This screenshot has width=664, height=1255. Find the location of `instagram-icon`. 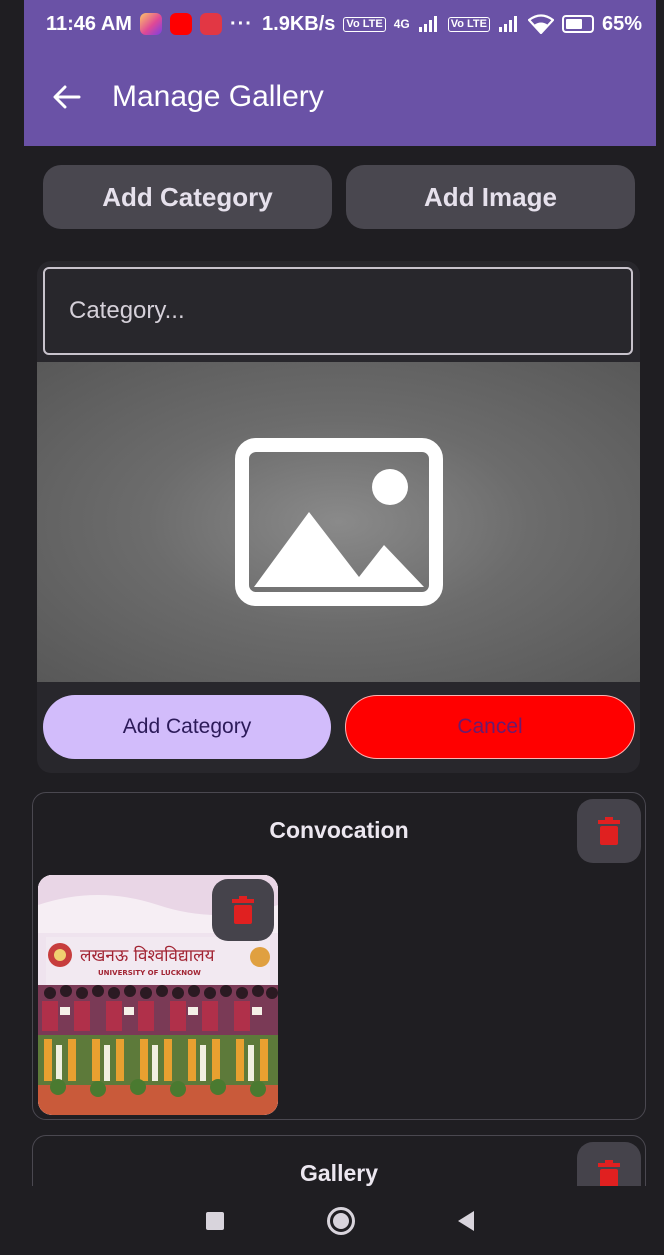

instagram-icon is located at coordinates (150, 24).